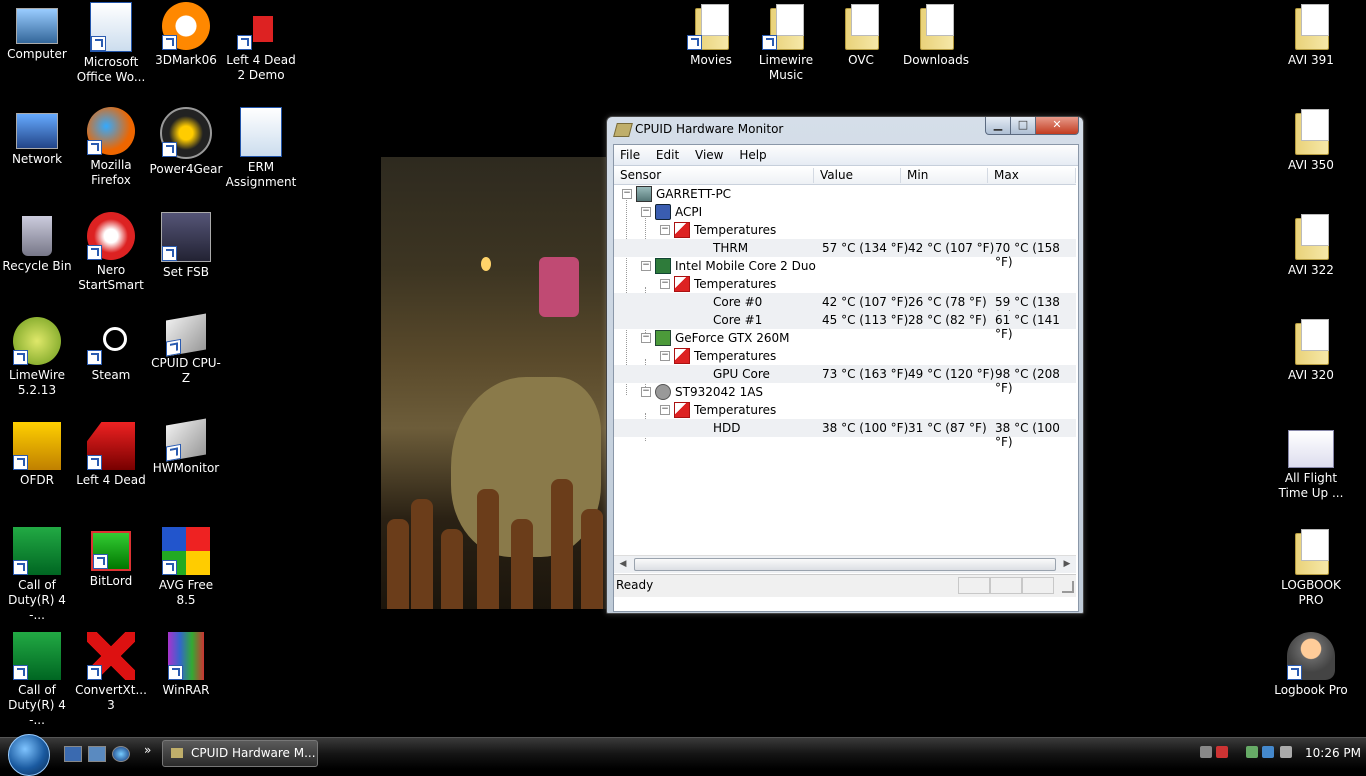  Describe the element at coordinates (261, 67) in the screenshot. I see `icon-label: Left 4 Dead 2 Demo` at that location.